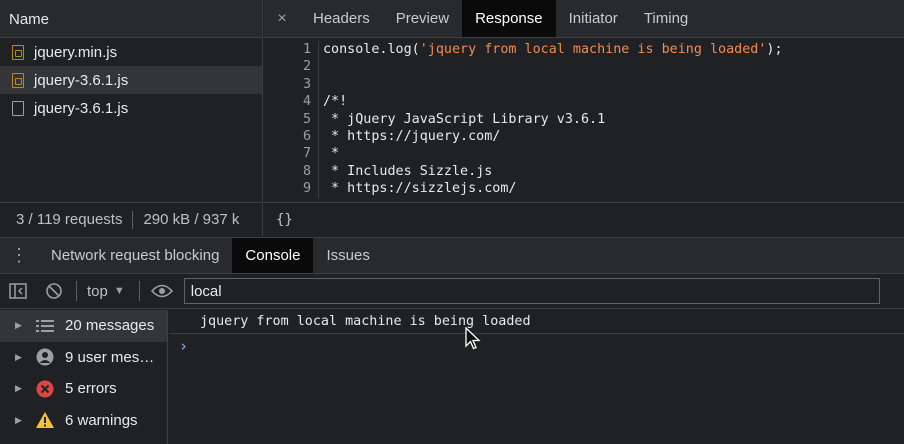 The image size is (904, 444). I want to click on code-comment: * https://jquery.com/, so click(412, 137).